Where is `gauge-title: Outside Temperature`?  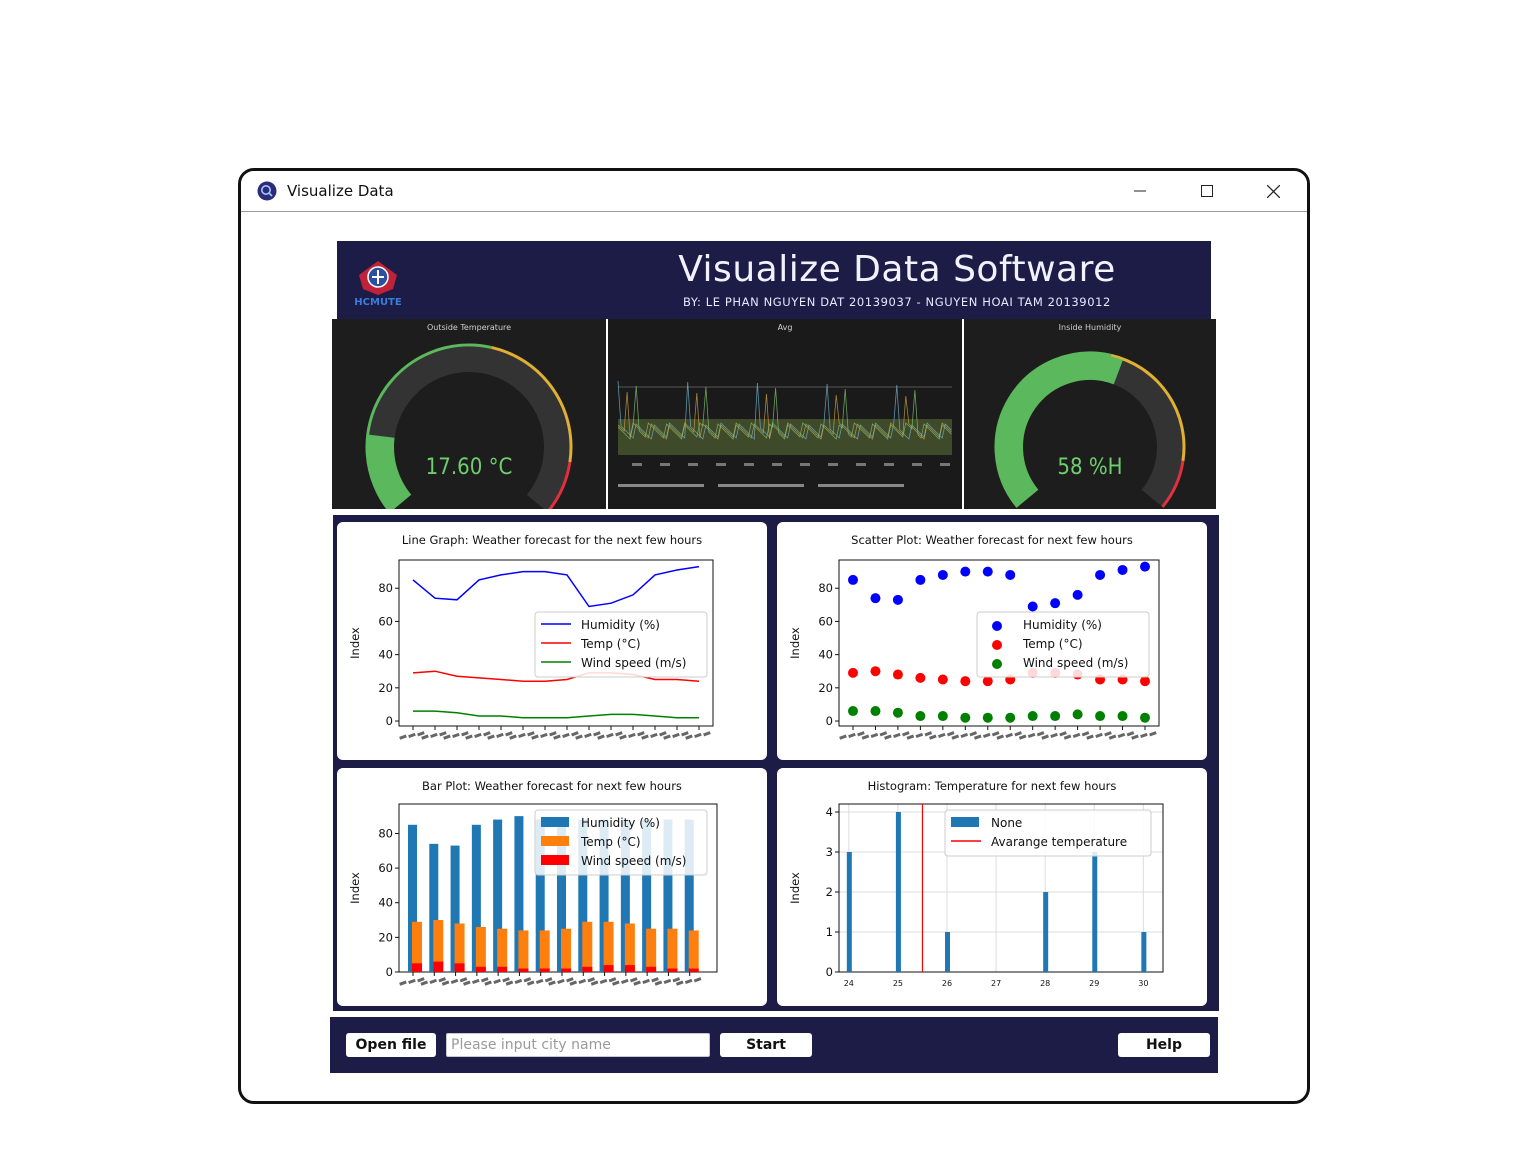 gauge-title: Outside Temperature is located at coordinates (469, 327).